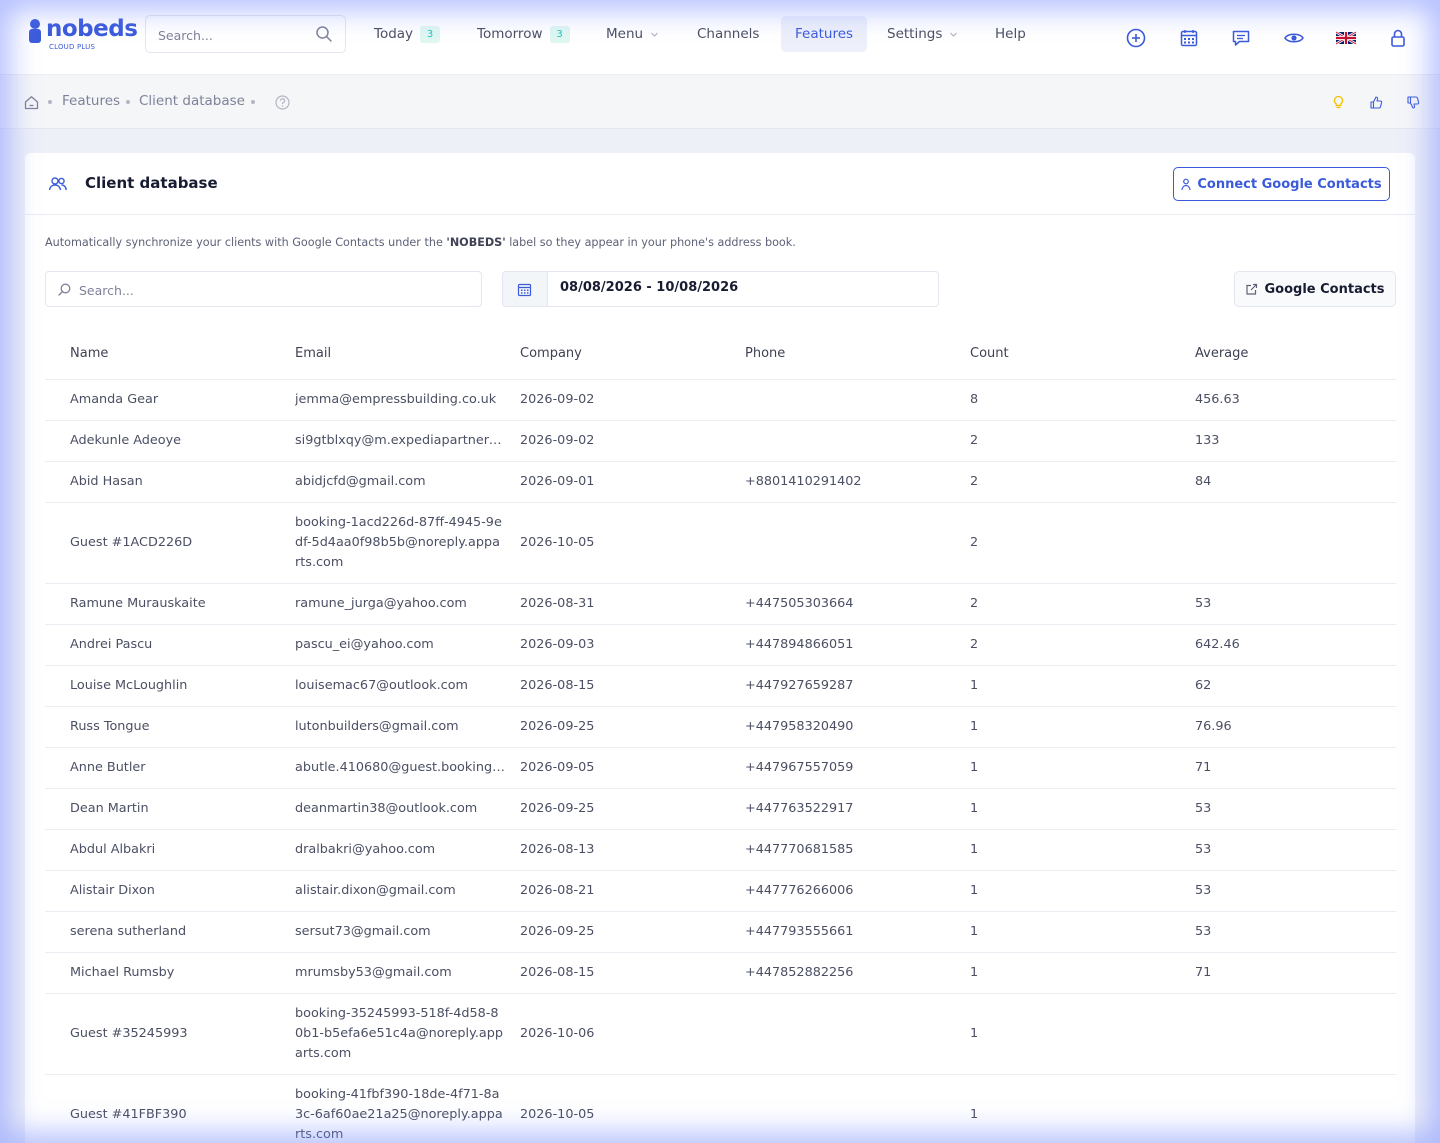  What do you see at coordinates (364, 644) in the screenshot?
I see `cell-email: pascu_ei@yahoo.com` at bounding box center [364, 644].